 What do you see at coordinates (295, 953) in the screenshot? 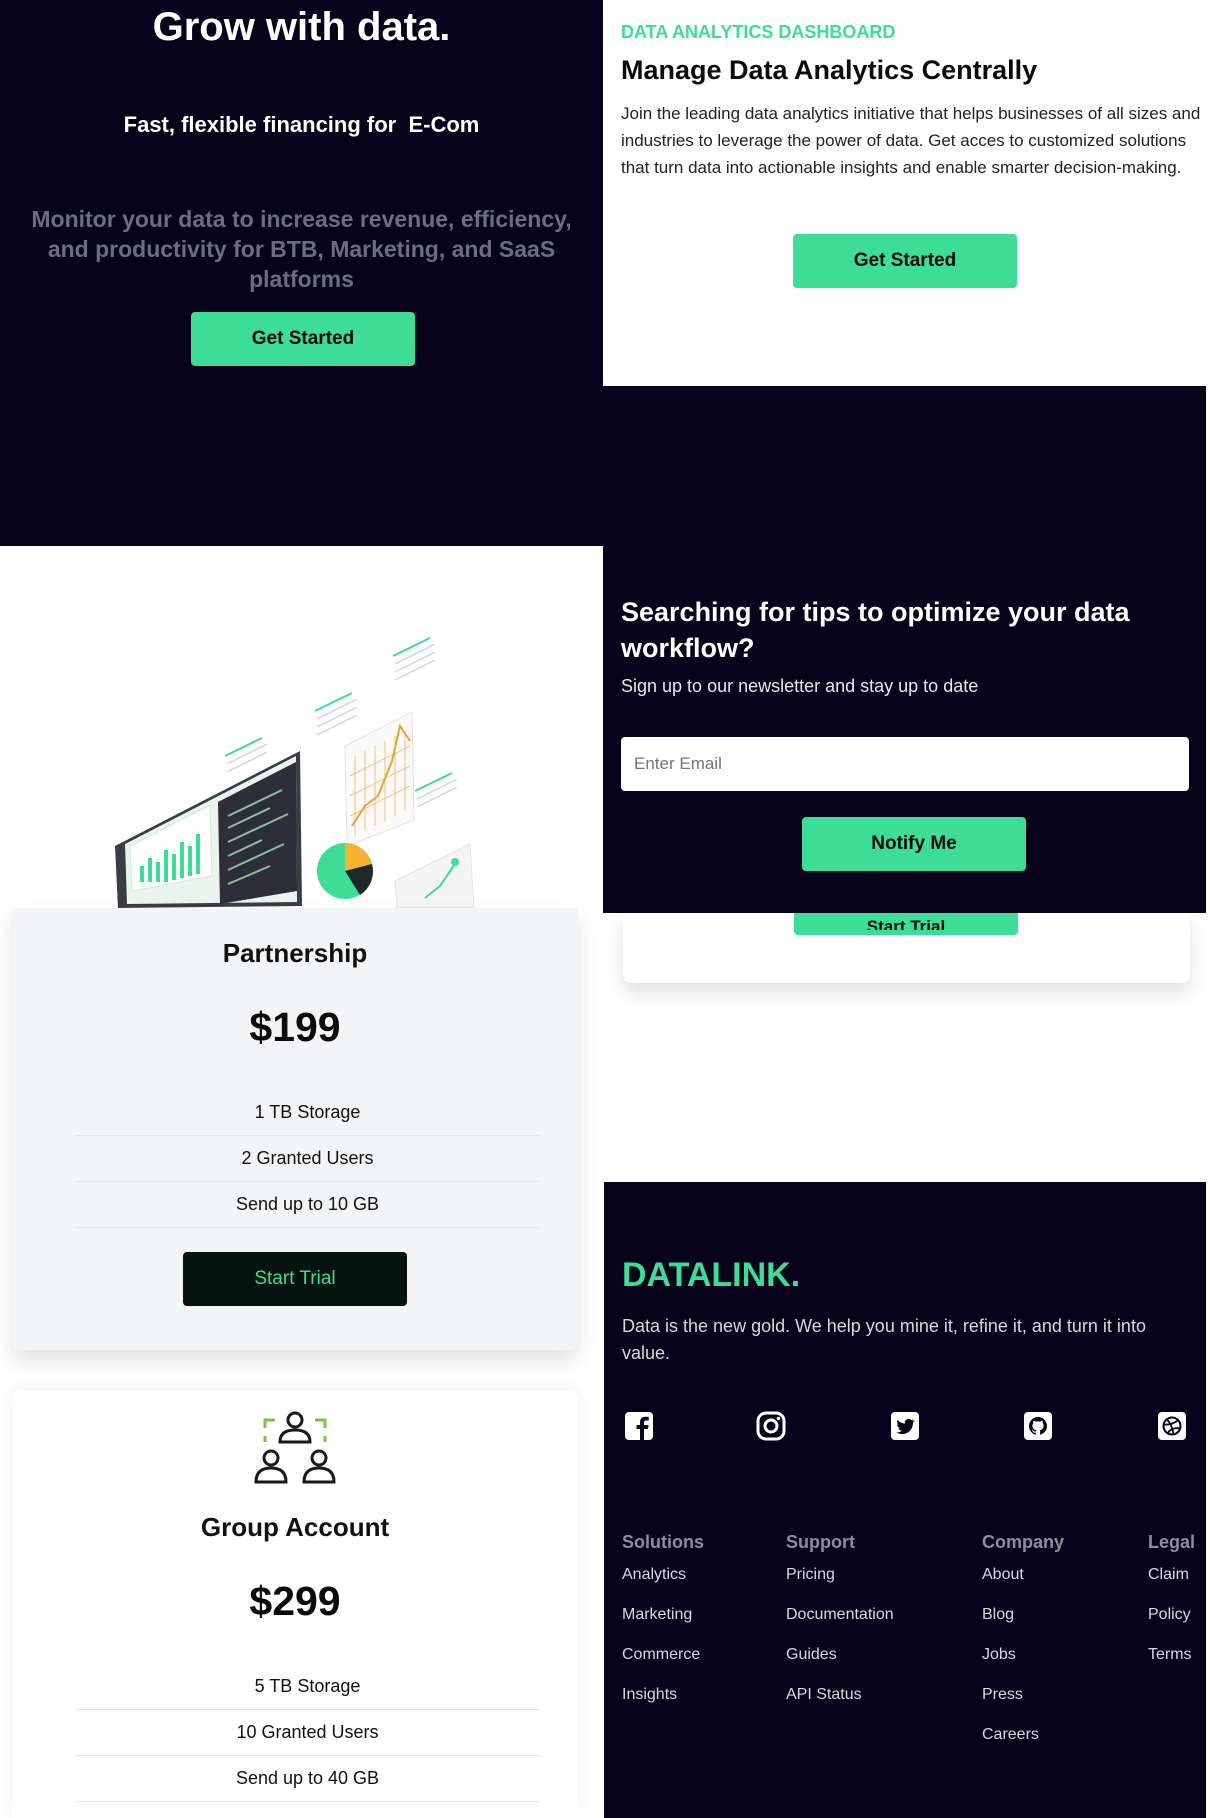
I see `plan-name: Partnership` at bounding box center [295, 953].